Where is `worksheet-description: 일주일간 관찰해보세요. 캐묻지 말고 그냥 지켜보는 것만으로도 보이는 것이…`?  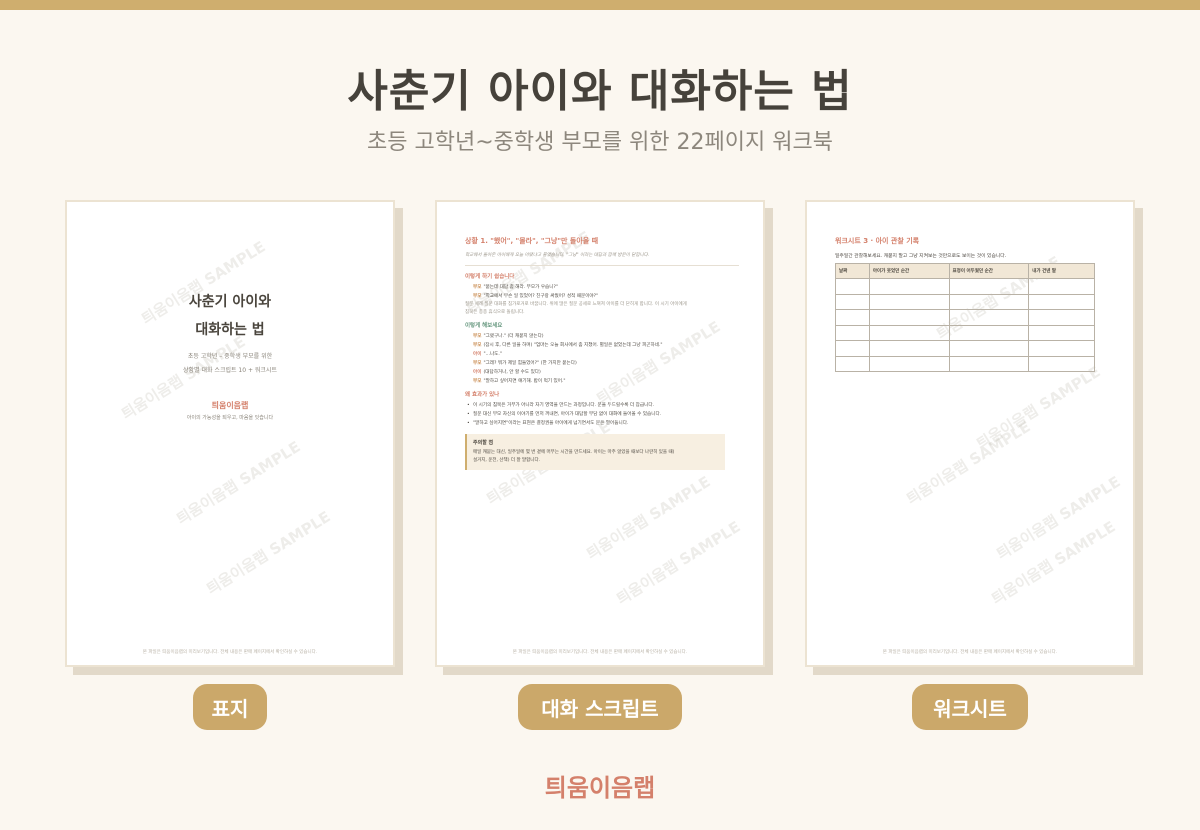
worksheet-description: 일주일간 관찰해보세요. 캐묻지 말고 그냥 지켜보는 것만으로도 보이는 것이… is located at coordinates (921, 256).